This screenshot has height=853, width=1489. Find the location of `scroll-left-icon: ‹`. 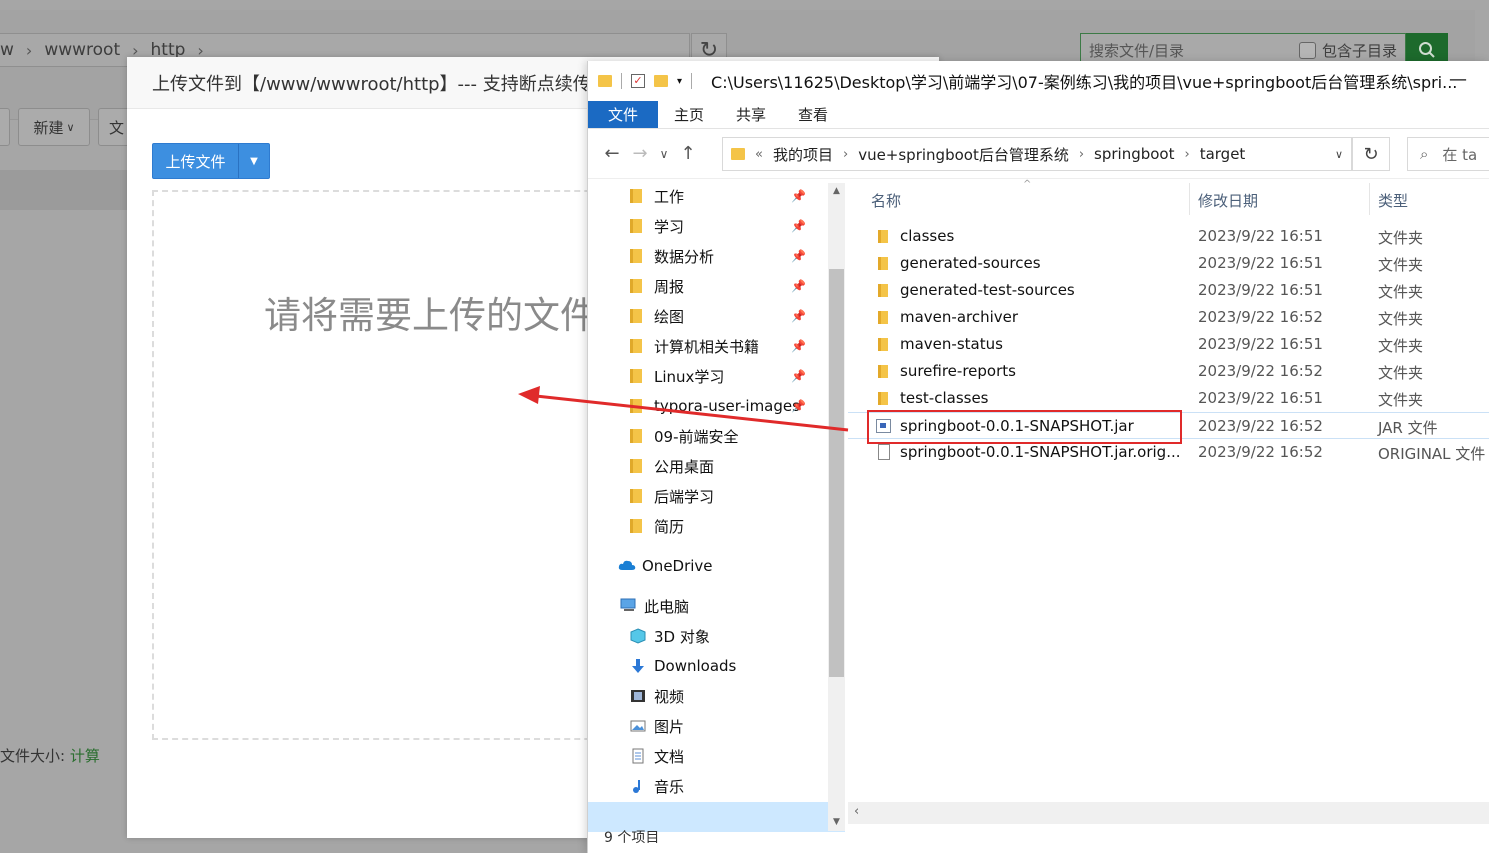

scroll-left-icon: ‹ is located at coordinates (856, 811).